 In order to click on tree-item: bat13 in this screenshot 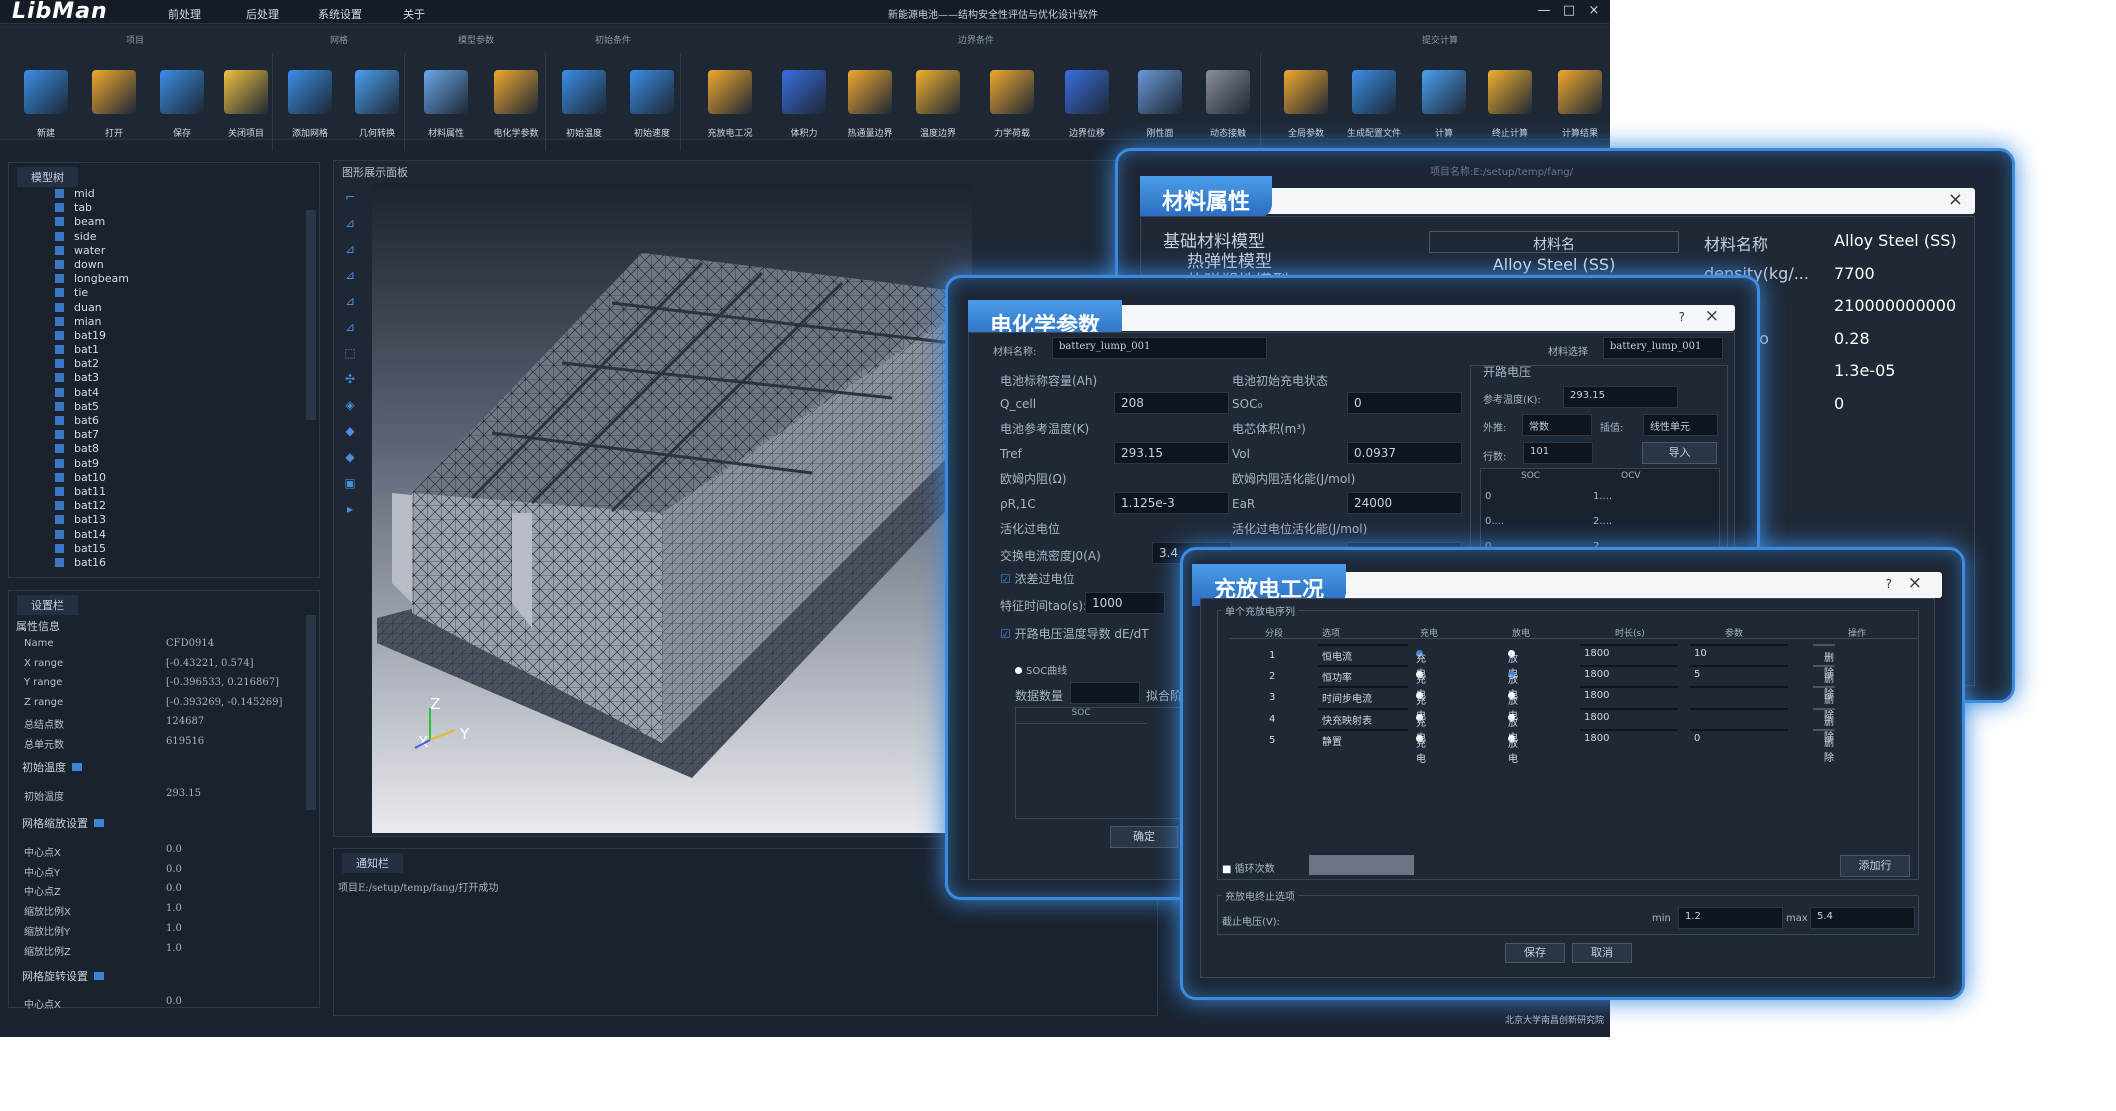, I will do `click(92, 520)`.